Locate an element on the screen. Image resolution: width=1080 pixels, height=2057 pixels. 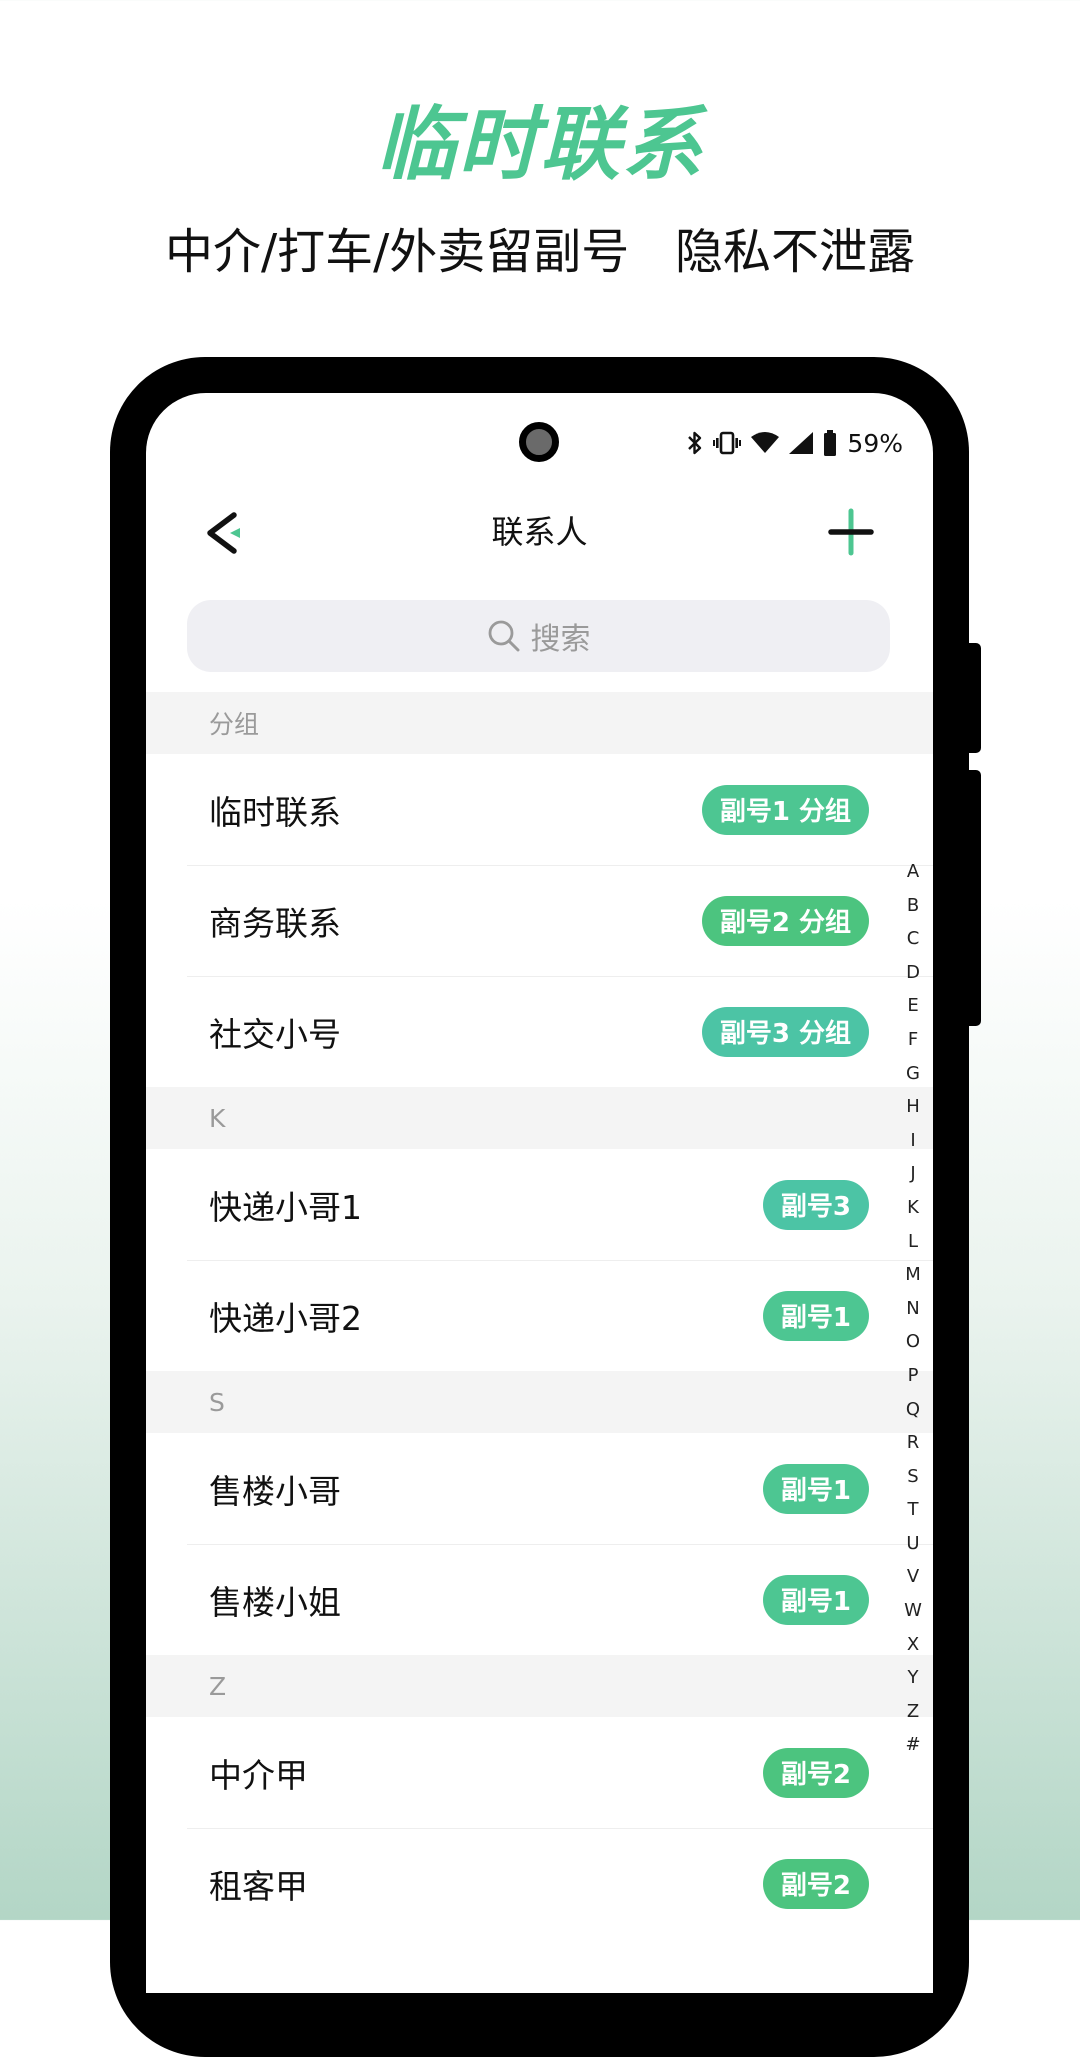
index-letter: P is located at coordinates (913, 1376).